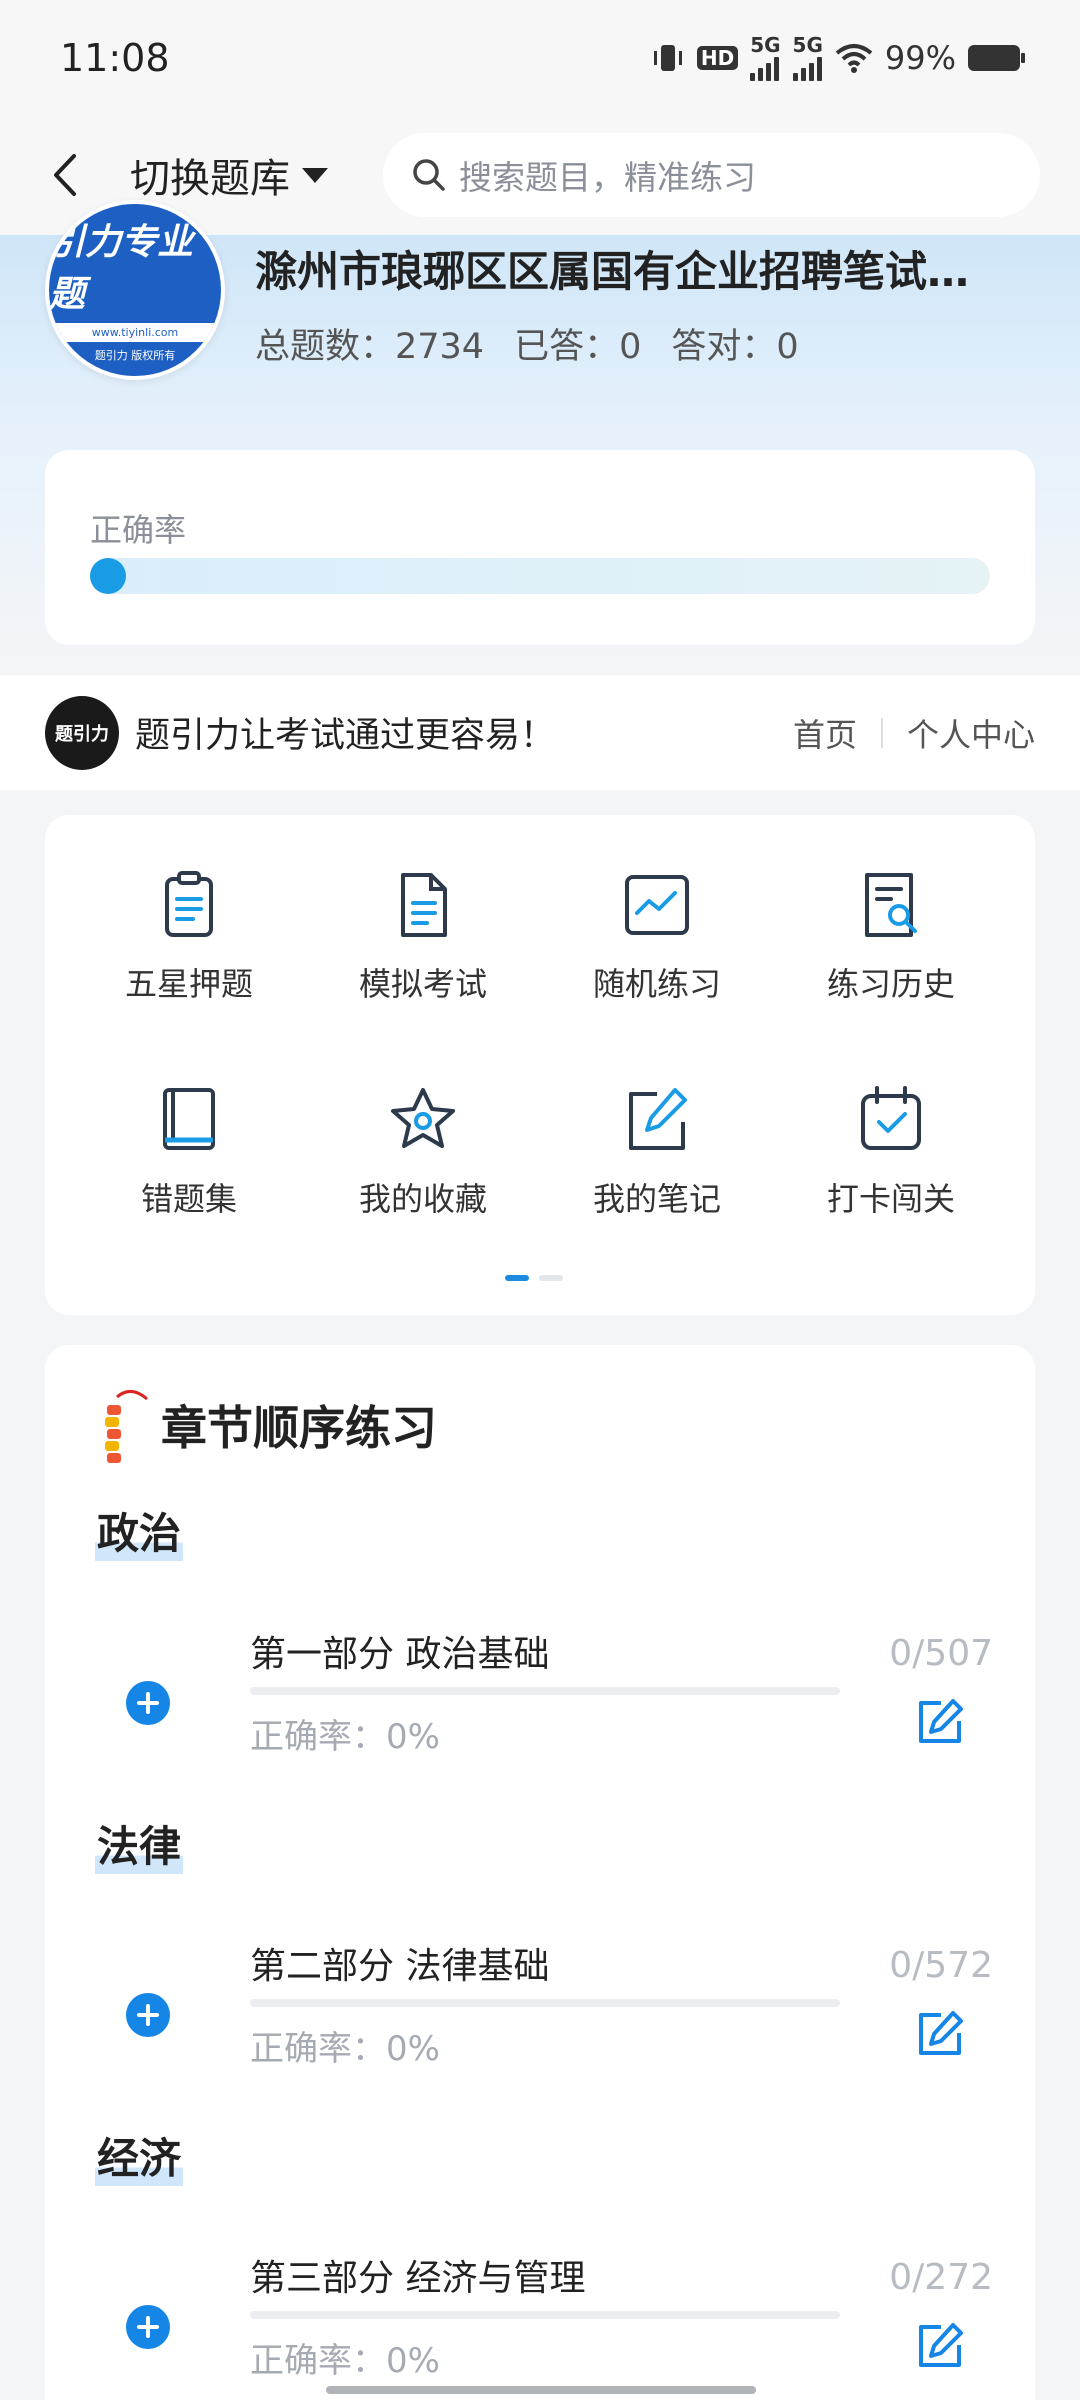 The image size is (1080, 2400). Describe the element at coordinates (540, 547) in the screenshot. I see `accuracy-card: 正确率` at that location.